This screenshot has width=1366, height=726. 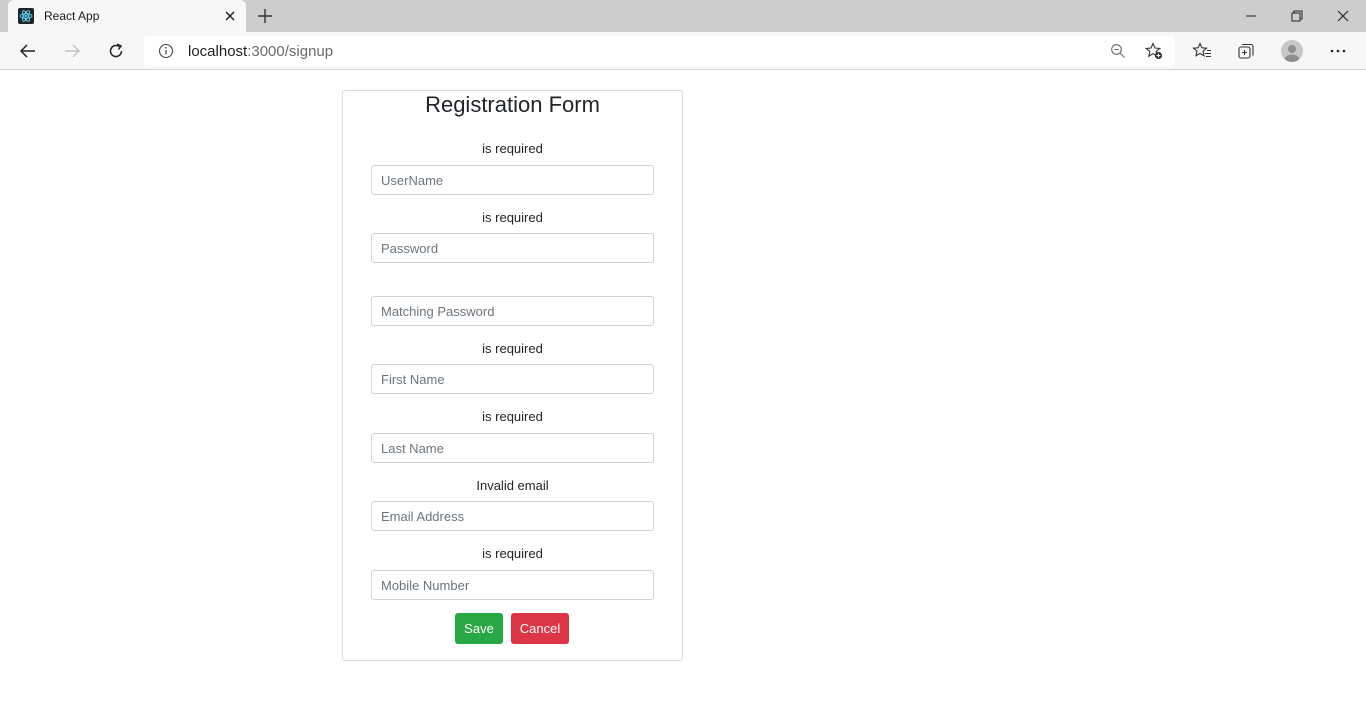 I want to click on matching-password-field, so click(x=512, y=311).